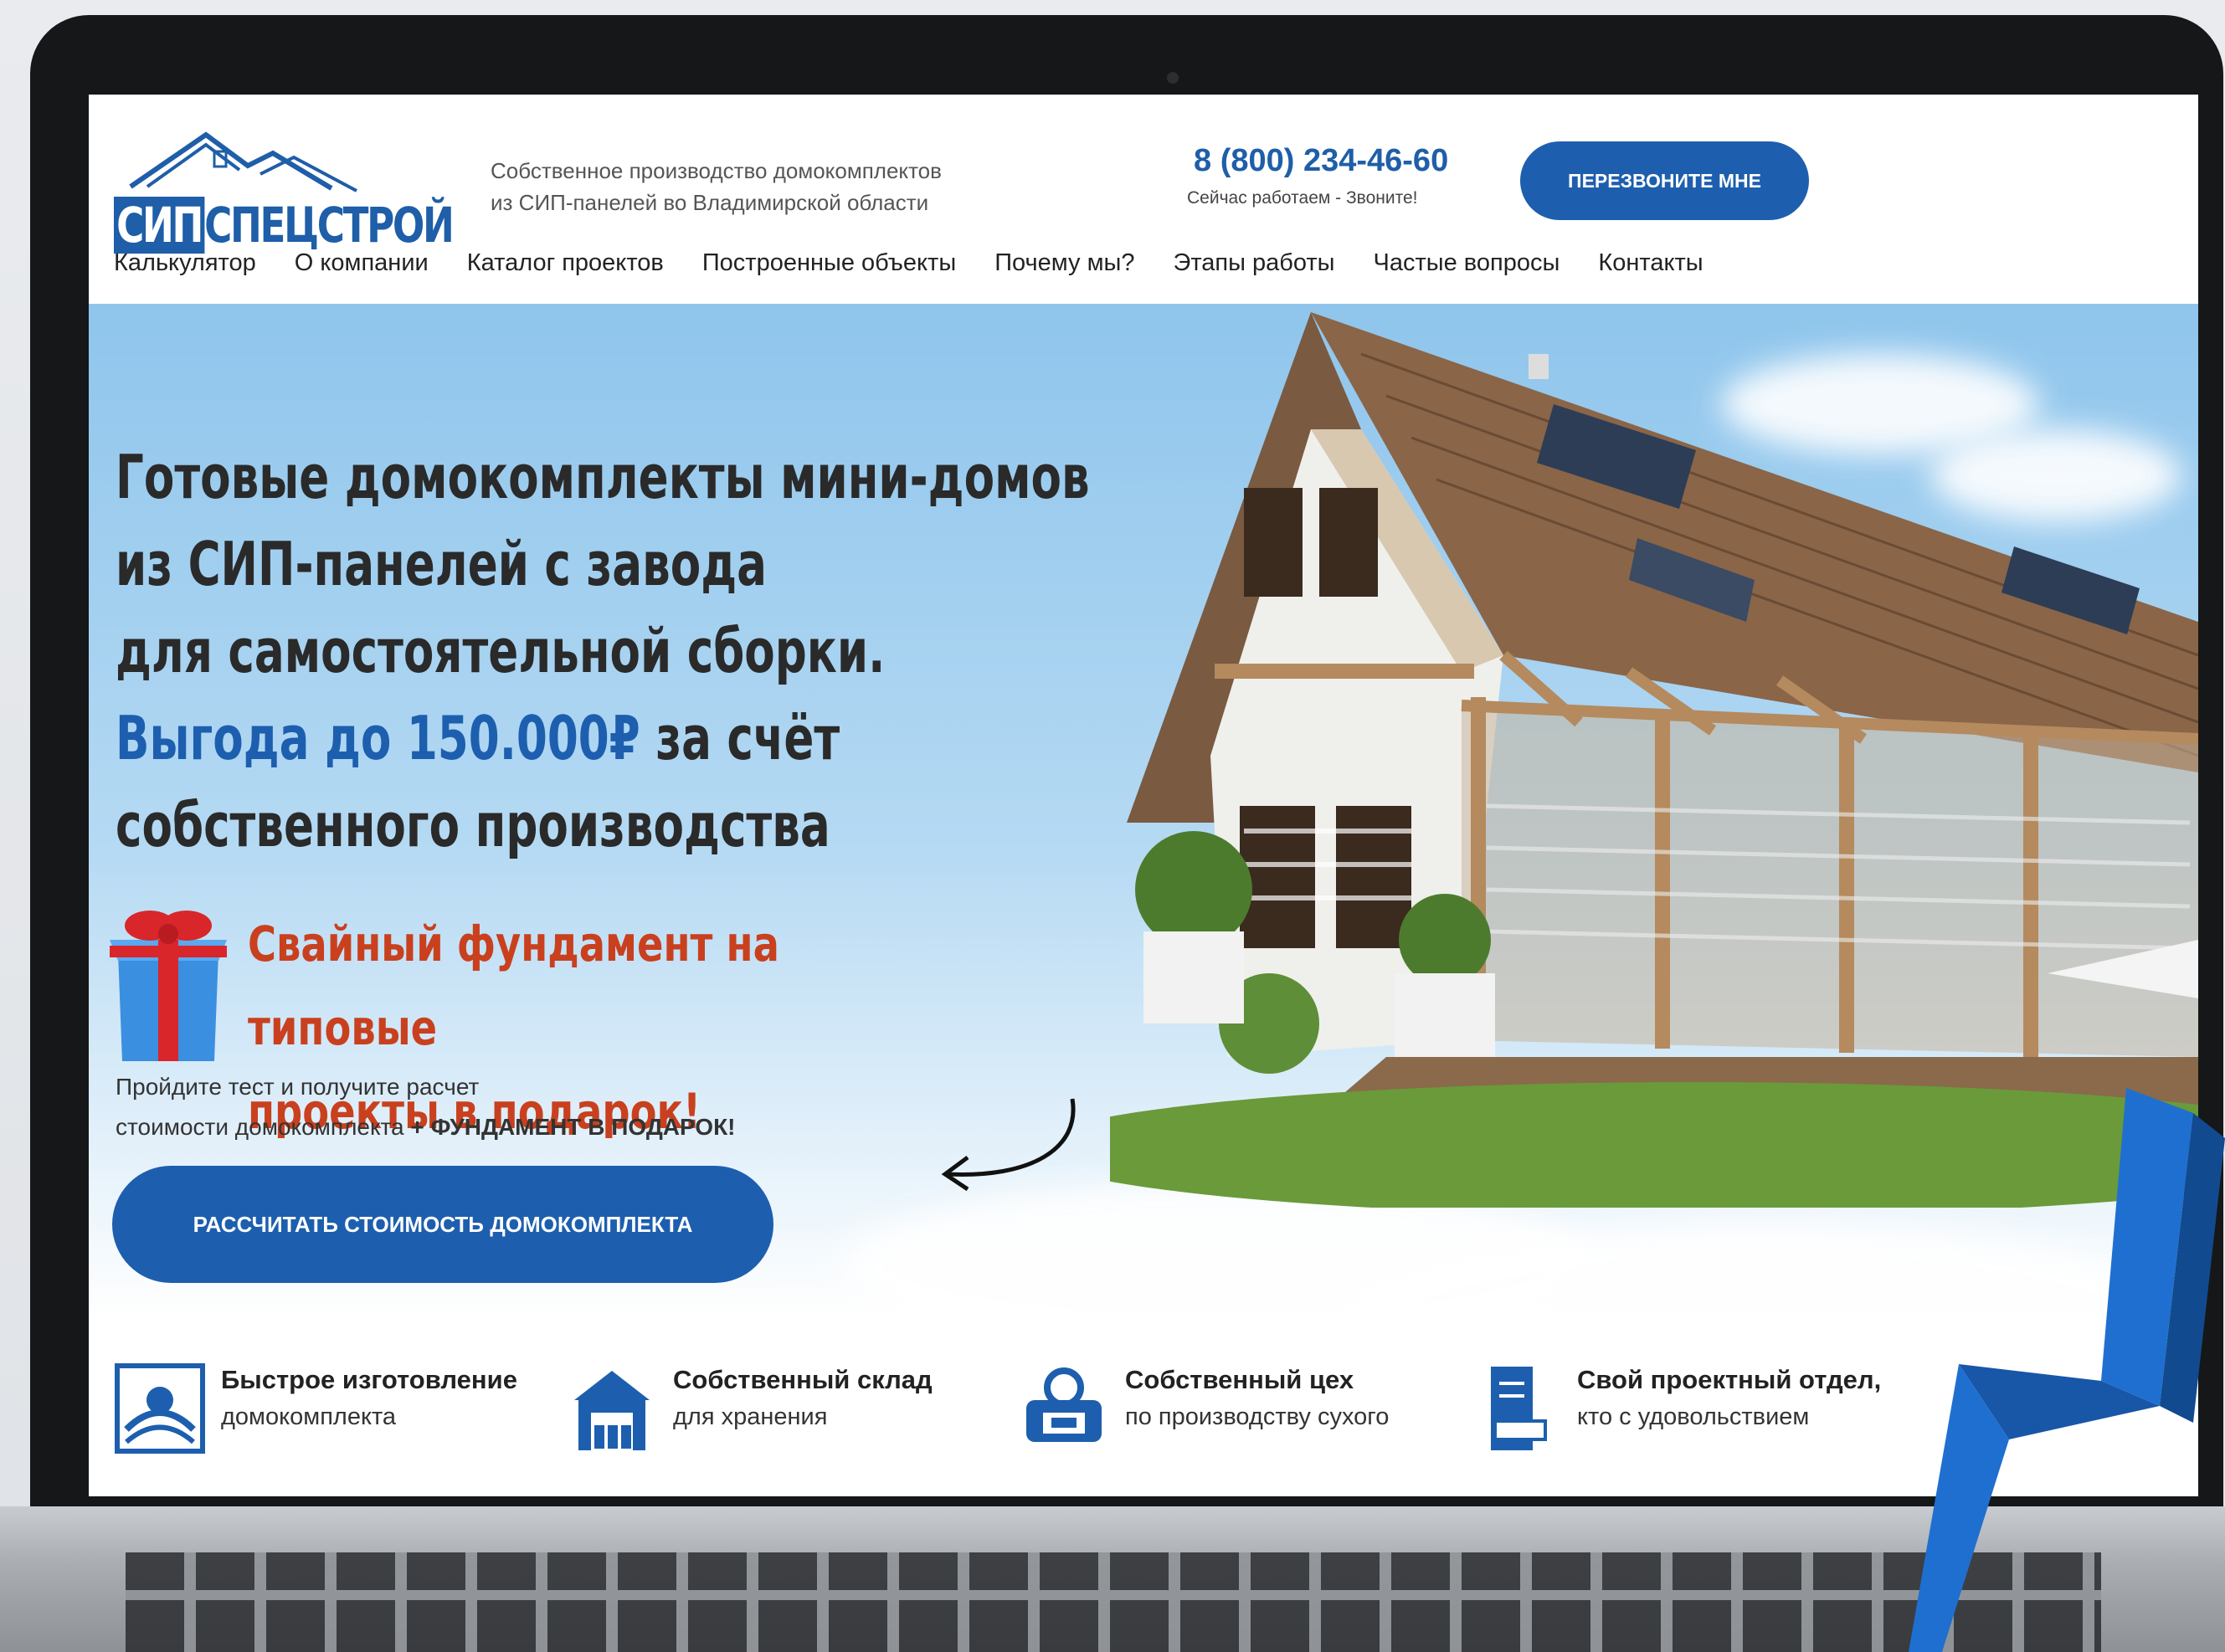 Image resolution: width=2225 pixels, height=1652 pixels. What do you see at coordinates (1064, 263) in the screenshot?
I see `nav-item-why-us: Почему мы?` at bounding box center [1064, 263].